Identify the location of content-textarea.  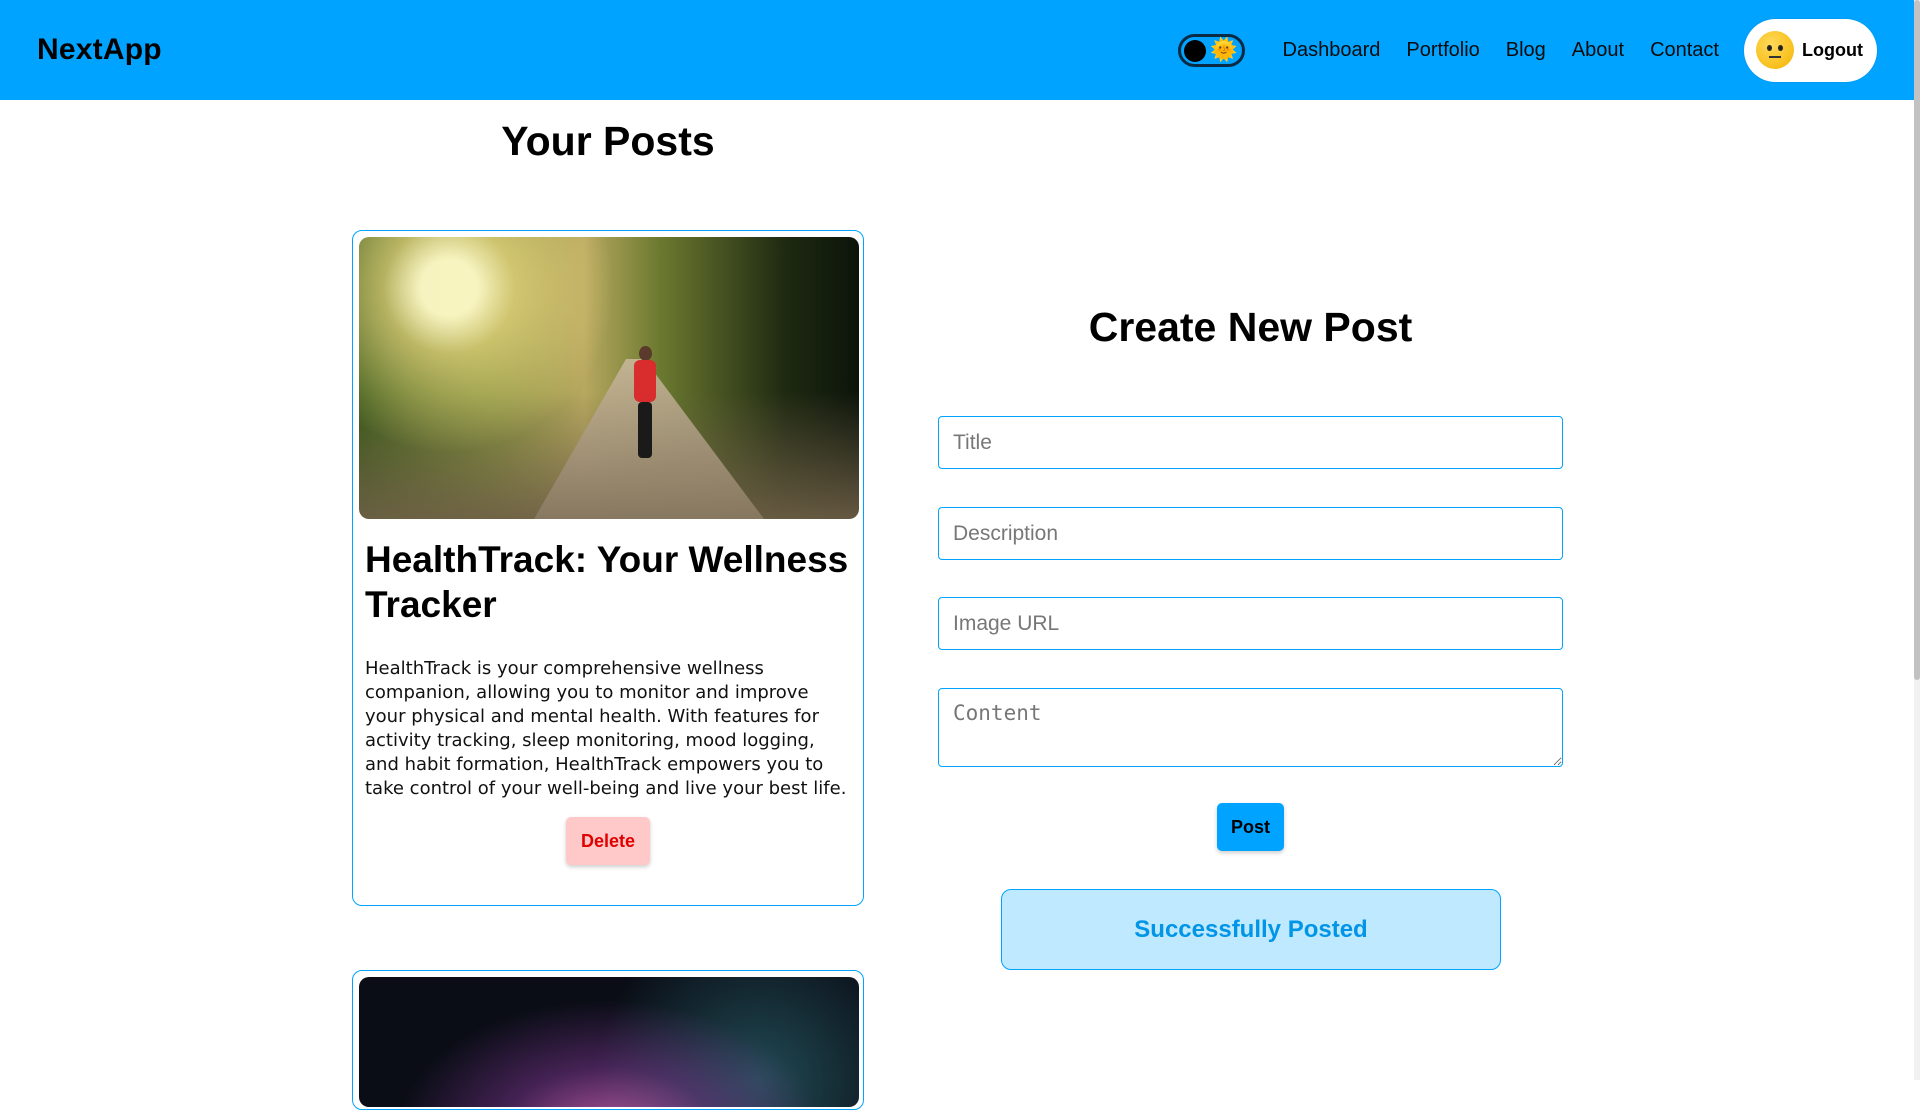
(1250, 727).